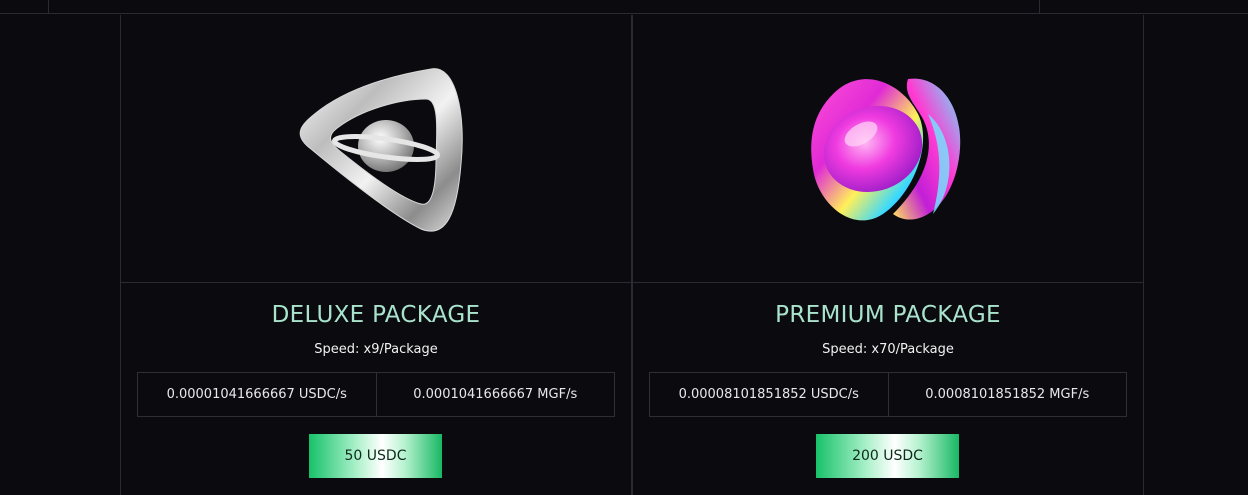 This screenshot has height=495, width=1248. What do you see at coordinates (256, 394) in the screenshot?
I see `rate-usdc: 0.00001041666667 USDC/s` at bounding box center [256, 394].